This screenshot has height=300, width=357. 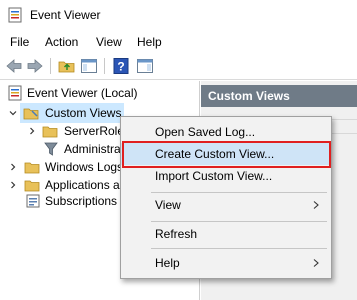 What do you see at coordinates (226, 154) in the screenshot?
I see `highlight-annotation-box` at bounding box center [226, 154].